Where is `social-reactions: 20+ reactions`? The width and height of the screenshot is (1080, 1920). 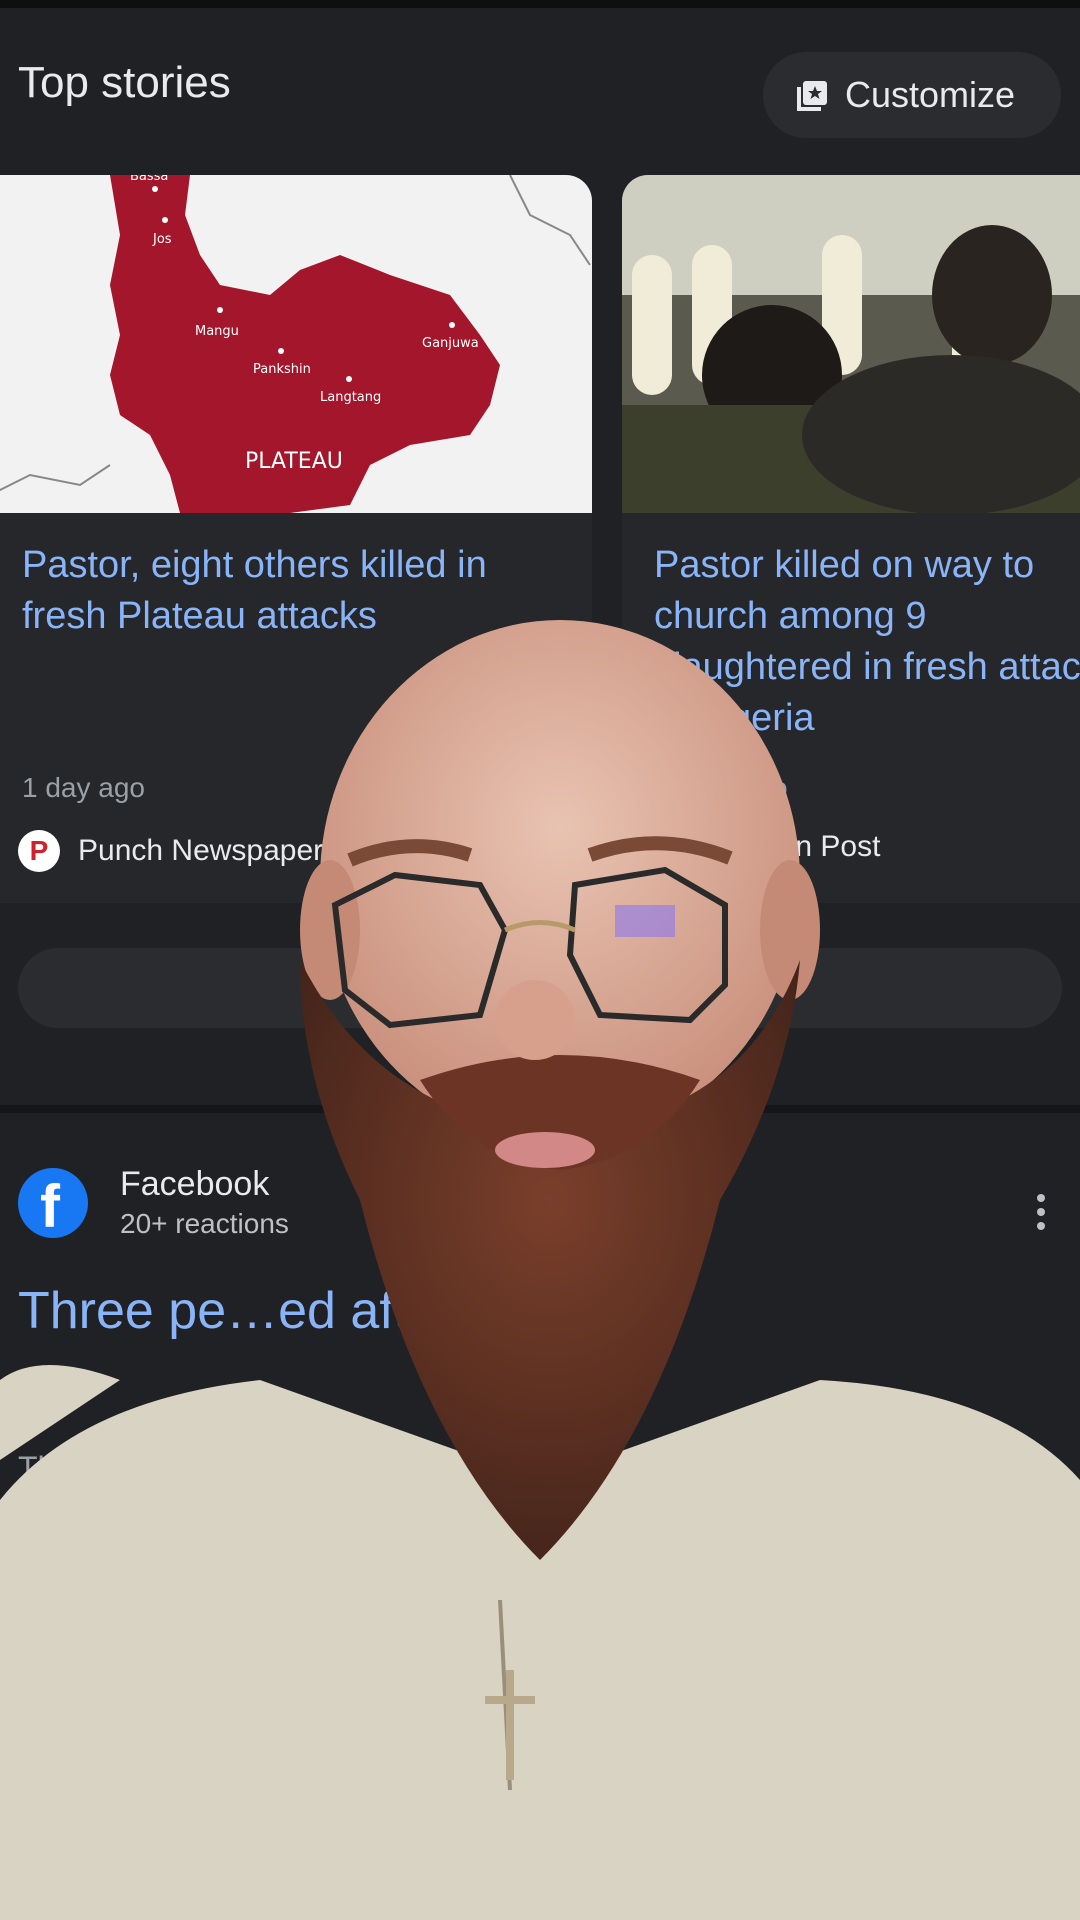 social-reactions: 20+ reactions is located at coordinates (204, 1223).